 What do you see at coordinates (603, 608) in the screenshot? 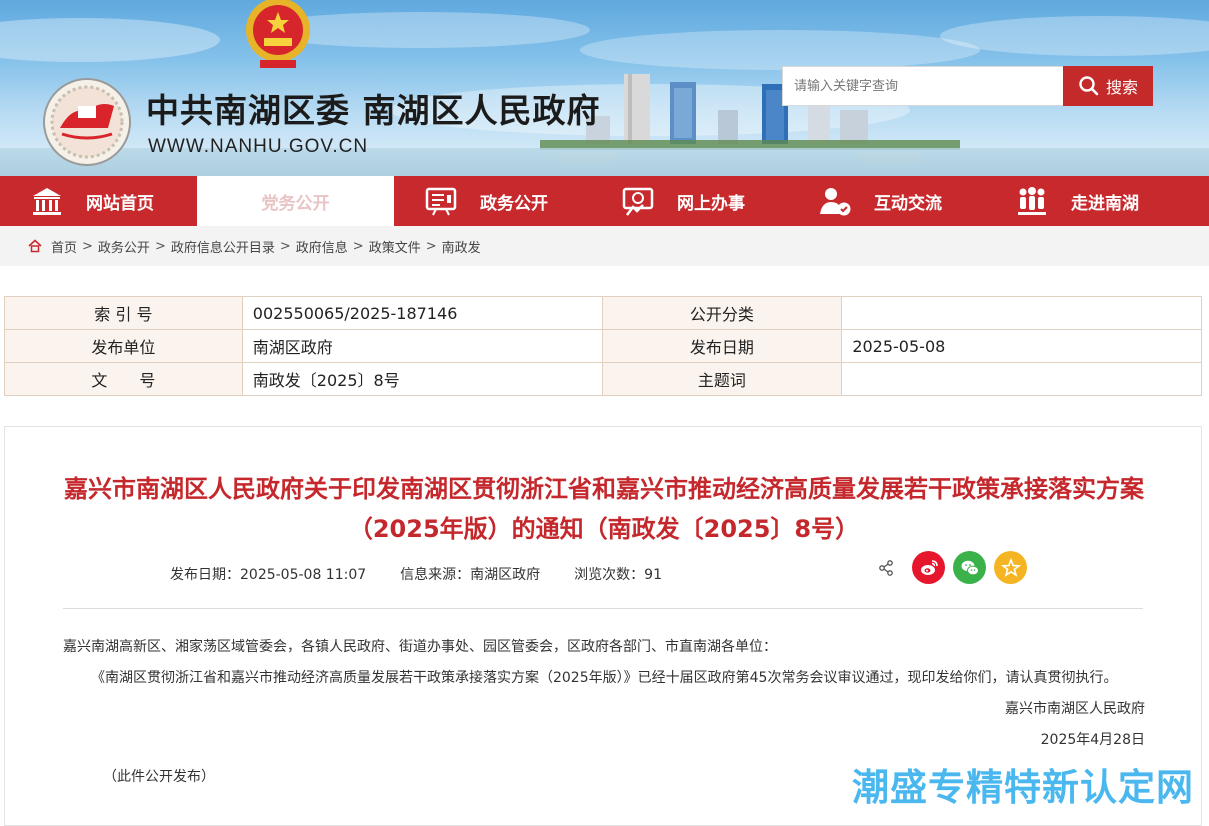
I see `divider` at bounding box center [603, 608].